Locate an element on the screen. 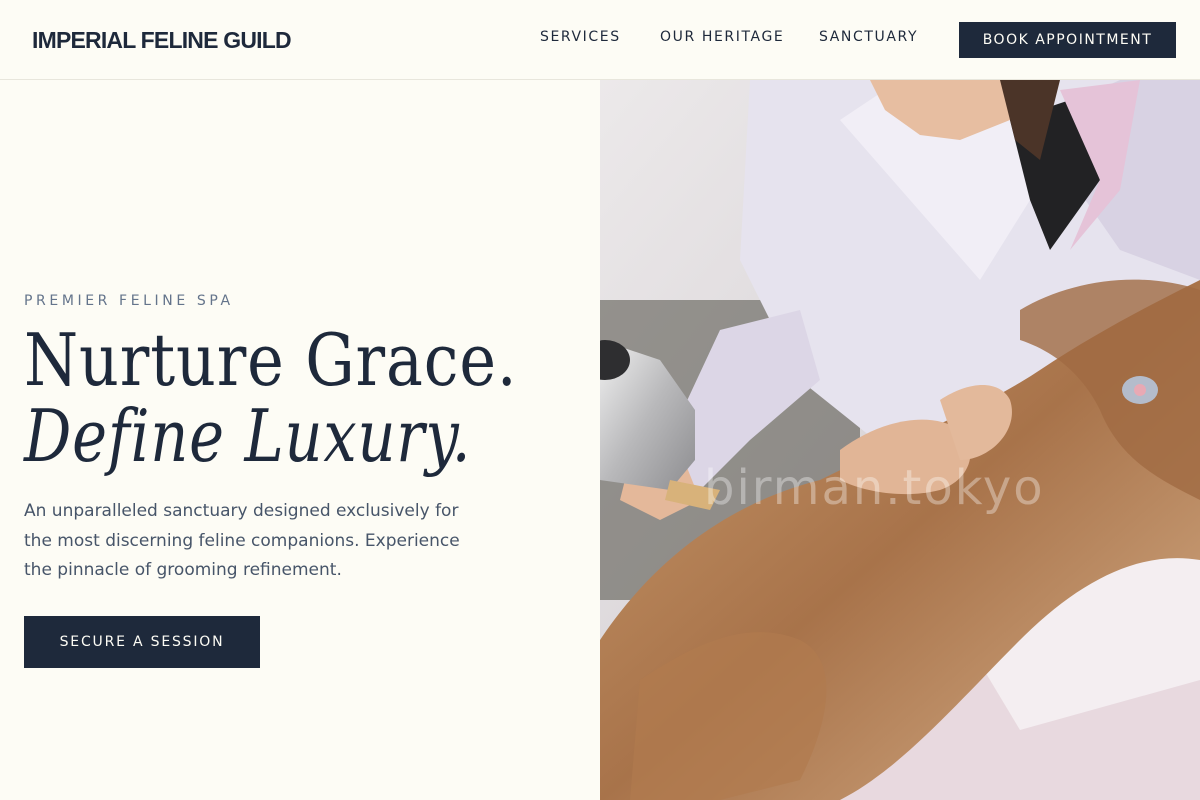 This screenshot has height=800, width=1200. book-appointment-button: BOOK APPOINTMENT is located at coordinates (1067, 40).